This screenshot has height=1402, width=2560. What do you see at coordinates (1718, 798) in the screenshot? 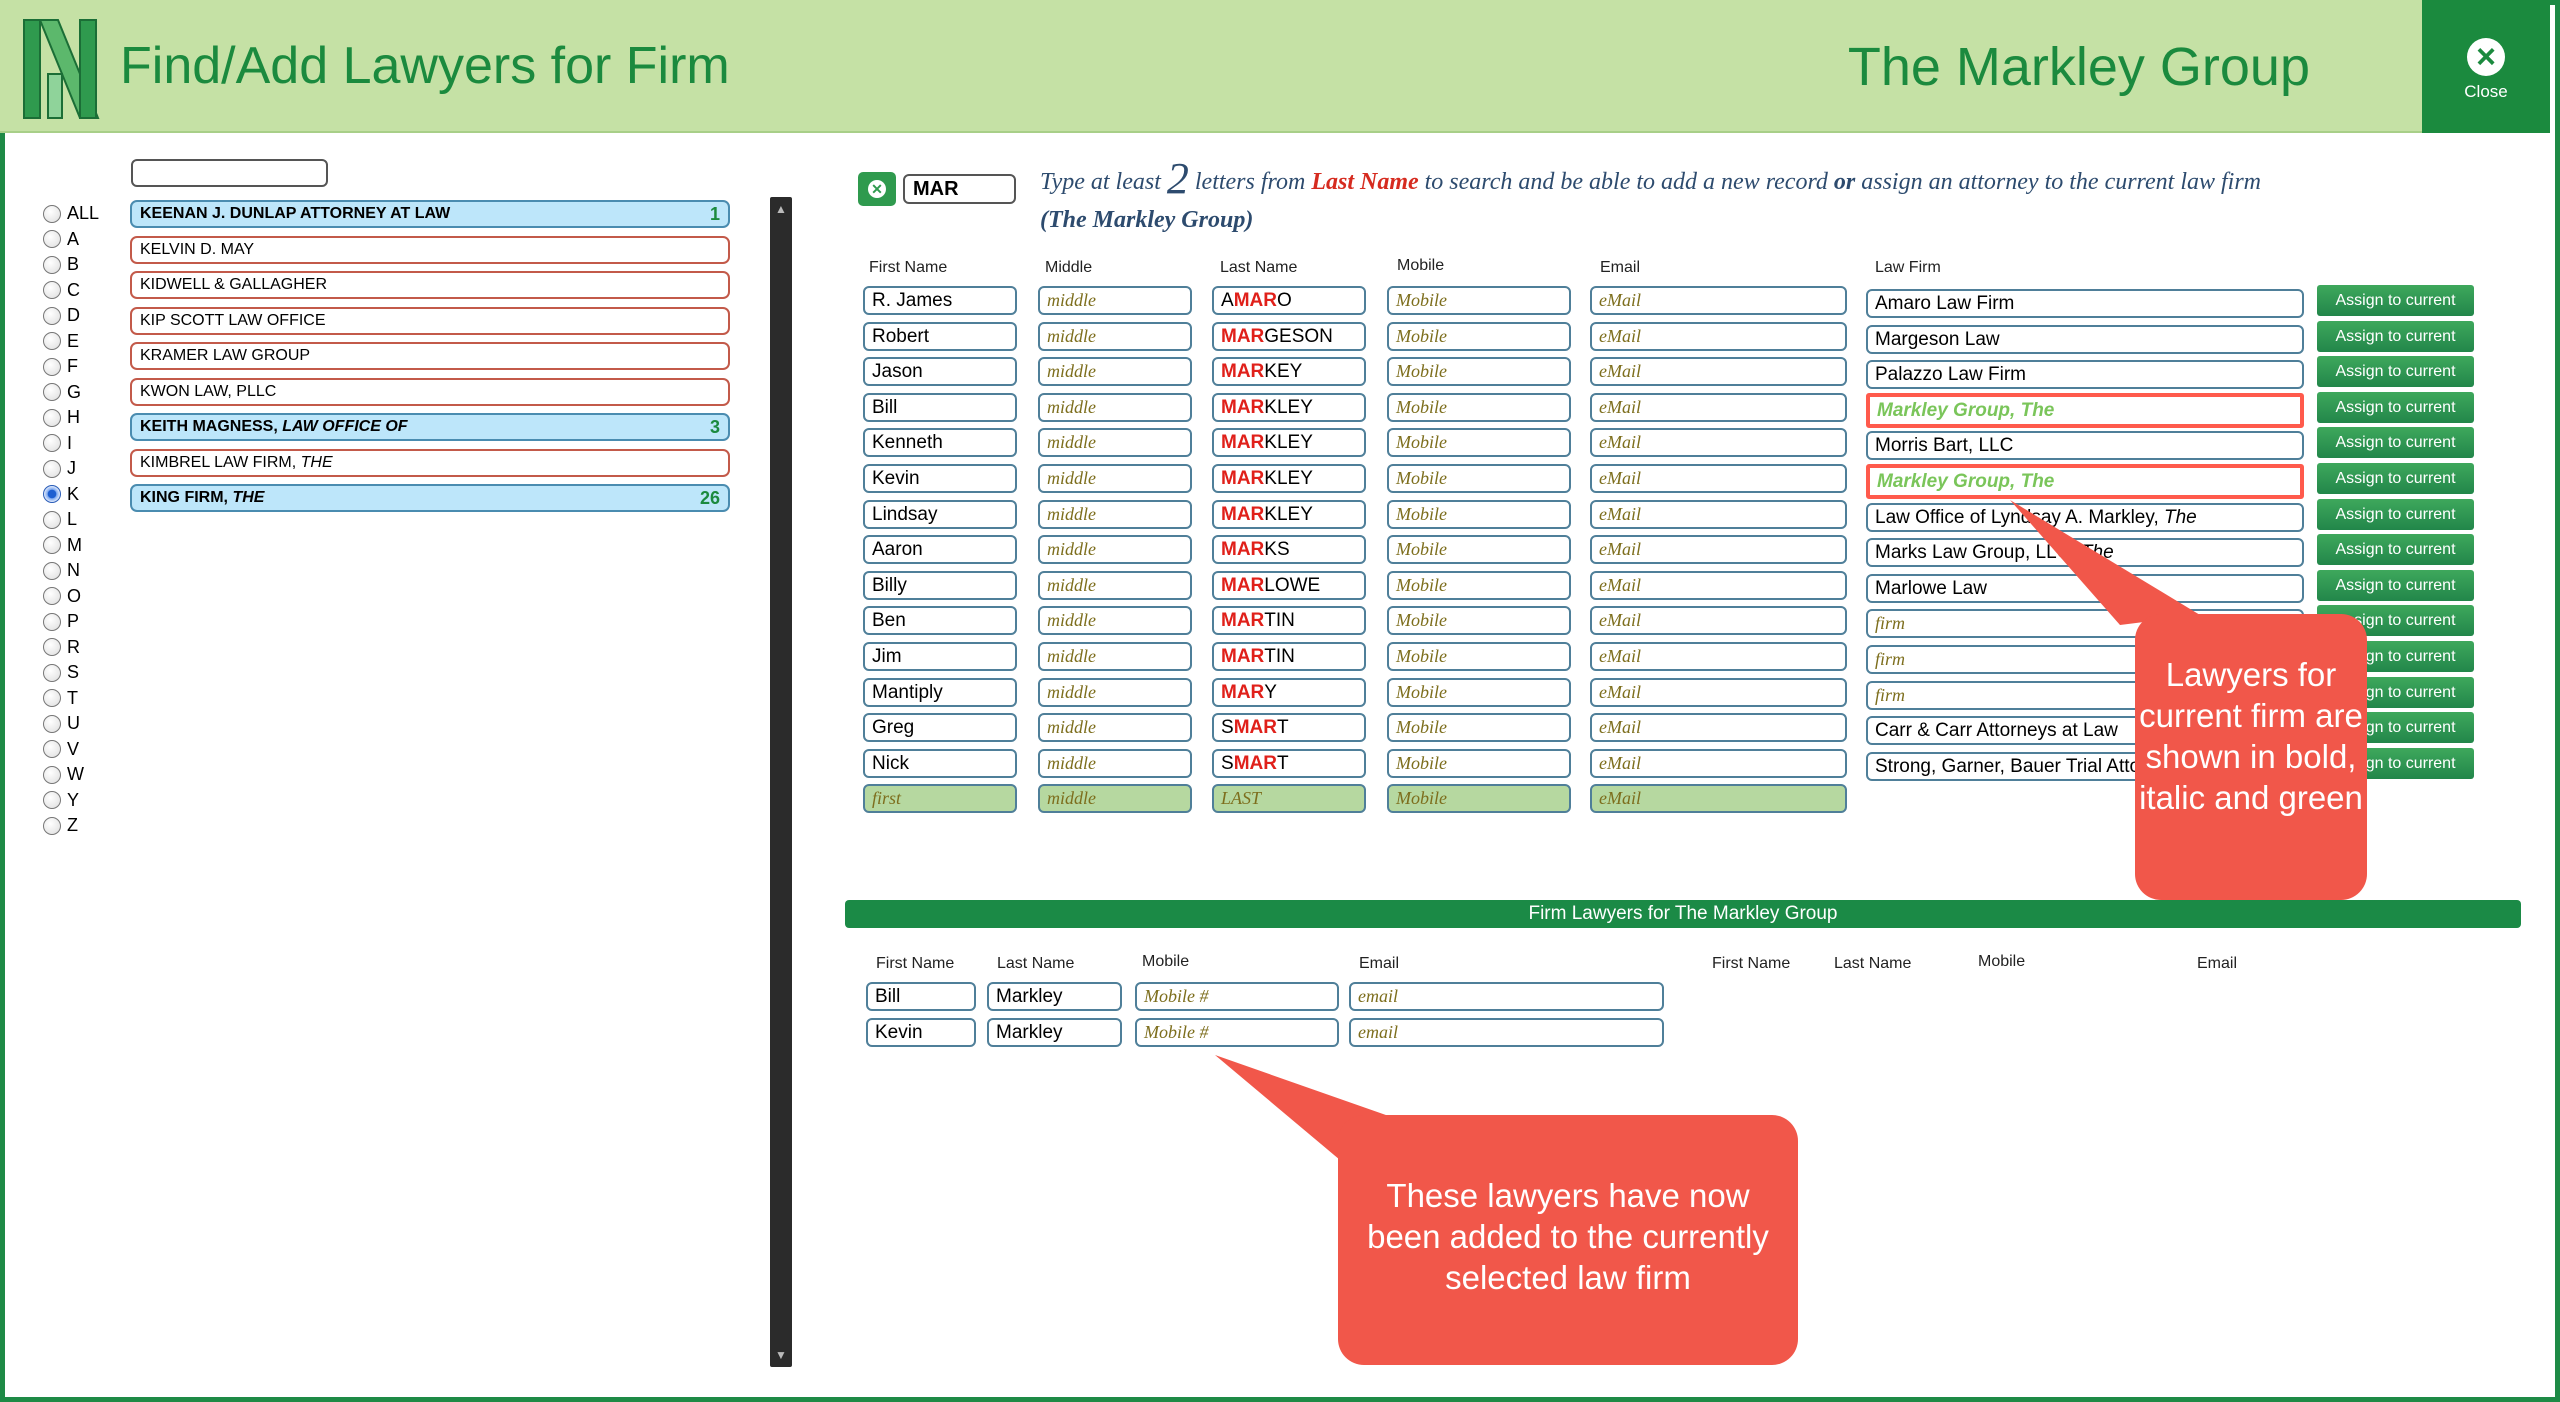
I see `new-email-field: eMail` at bounding box center [1718, 798].